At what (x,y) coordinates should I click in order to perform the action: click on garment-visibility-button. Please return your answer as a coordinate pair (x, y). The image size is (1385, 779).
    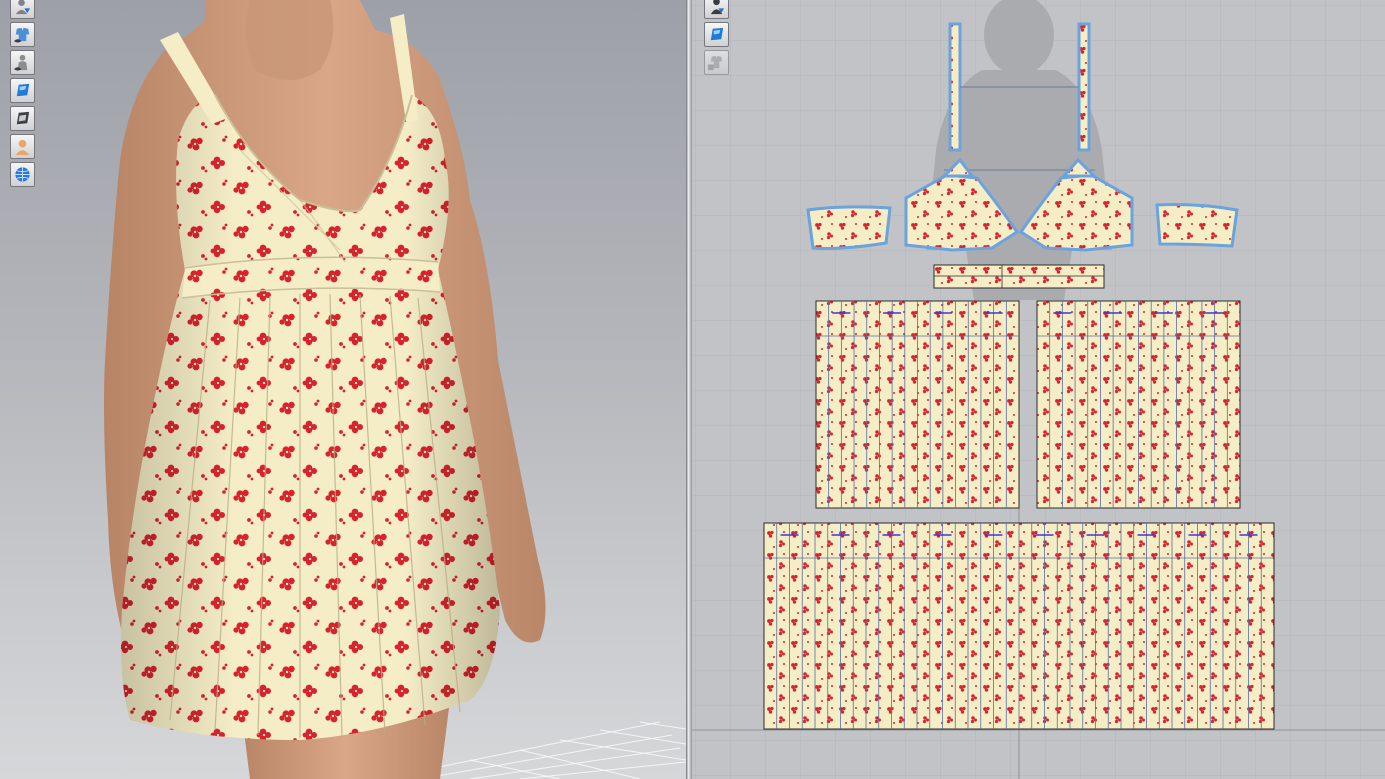
    Looking at the image, I should click on (22, 34).